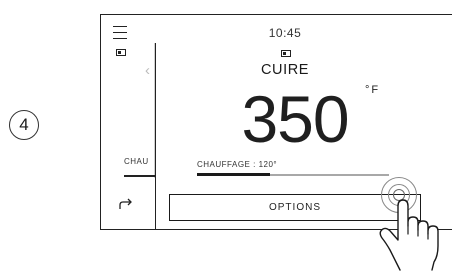 This screenshot has width=455, height=272. Describe the element at coordinates (294, 207) in the screenshot. I see `options-button-label: OPTIONS` at that location.